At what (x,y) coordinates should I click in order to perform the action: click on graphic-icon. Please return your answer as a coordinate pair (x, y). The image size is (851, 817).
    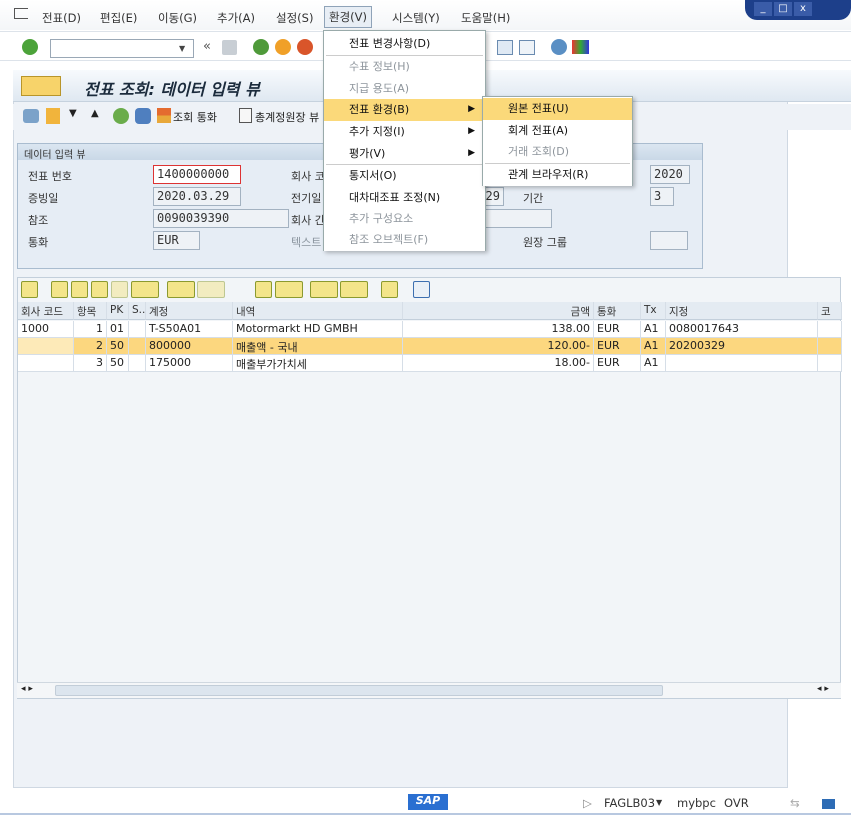
    Looking at the image, I should click on (389, 289).